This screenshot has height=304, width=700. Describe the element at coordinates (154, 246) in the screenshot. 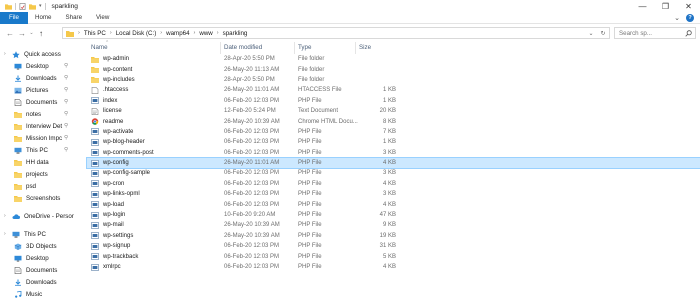

I see `file-name-cell: wp-signup` at that location.